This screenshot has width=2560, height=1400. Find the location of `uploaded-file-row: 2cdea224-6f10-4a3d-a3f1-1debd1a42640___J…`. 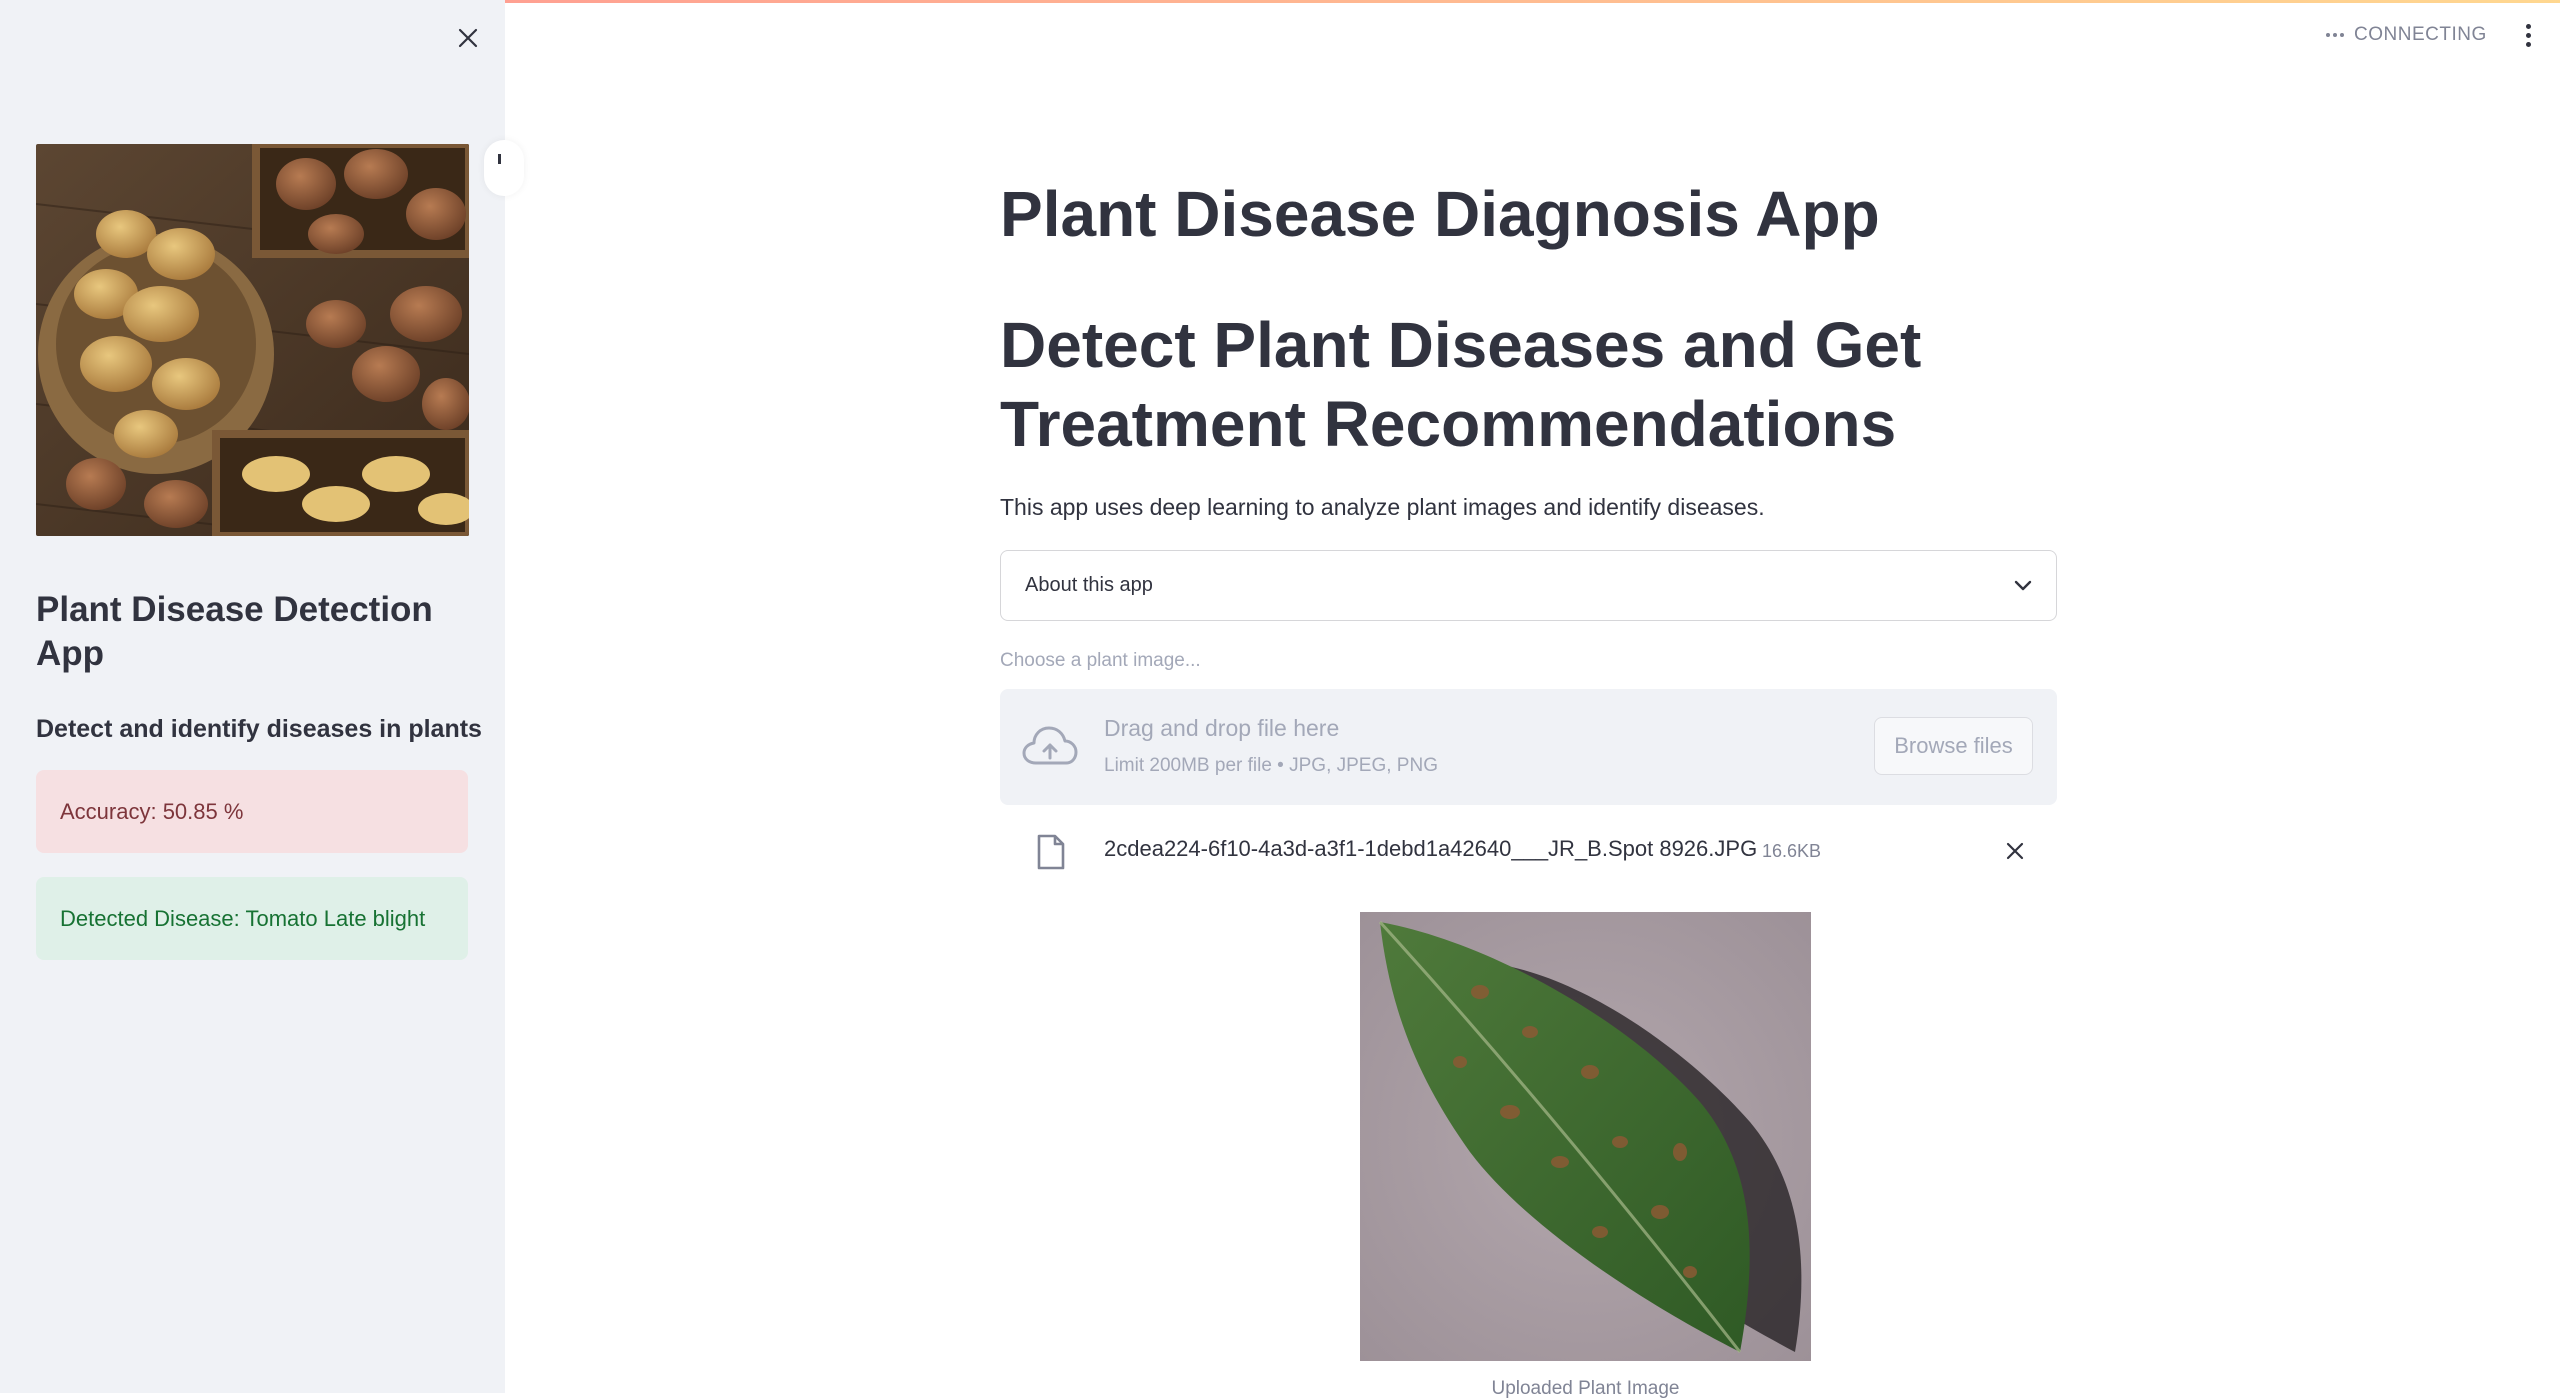

uploaded-file-row: 2cdea224-6f10-4a3d-a3f1-1debd1a42640___J… is located at coordinates (1528, 850).